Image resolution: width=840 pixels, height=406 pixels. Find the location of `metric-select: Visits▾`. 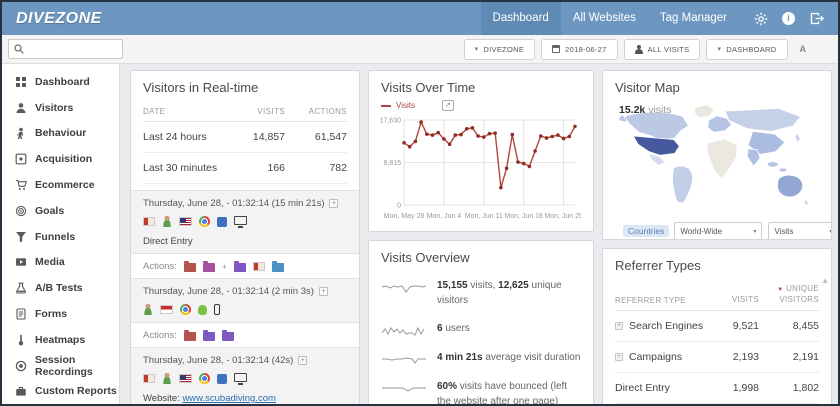

metric-select: Visits▾ is located at coordinates (799, 230).